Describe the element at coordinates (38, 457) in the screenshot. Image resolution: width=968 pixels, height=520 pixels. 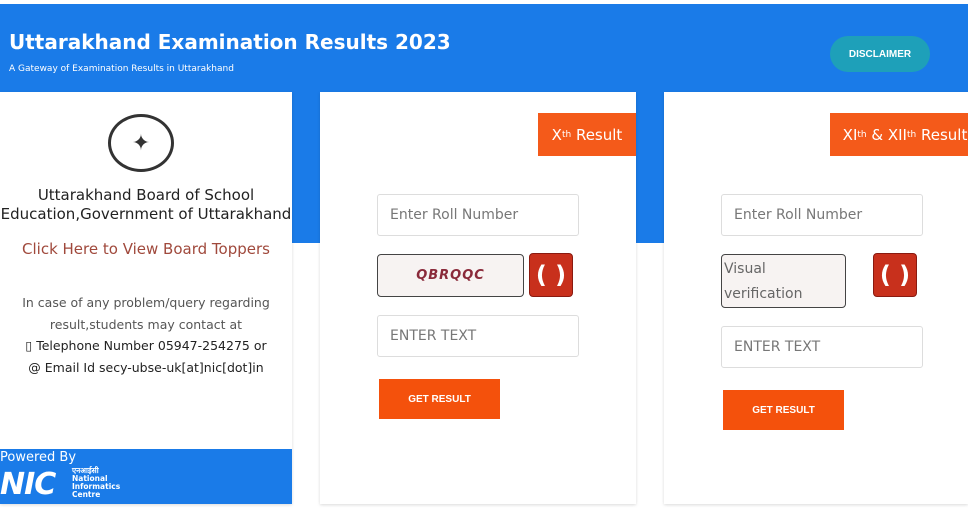
I see `powered-by-label: Powered By` at that location.